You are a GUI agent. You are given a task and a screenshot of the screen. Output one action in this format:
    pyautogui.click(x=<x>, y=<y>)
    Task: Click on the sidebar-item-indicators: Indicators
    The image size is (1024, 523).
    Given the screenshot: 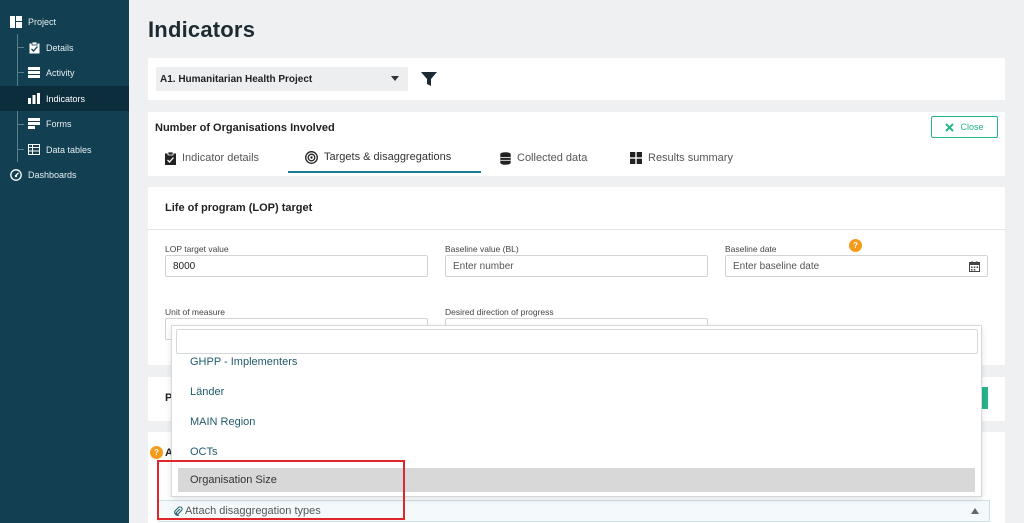 What is the action you would take?
    pyautogui.click(x=64, y=98)
    